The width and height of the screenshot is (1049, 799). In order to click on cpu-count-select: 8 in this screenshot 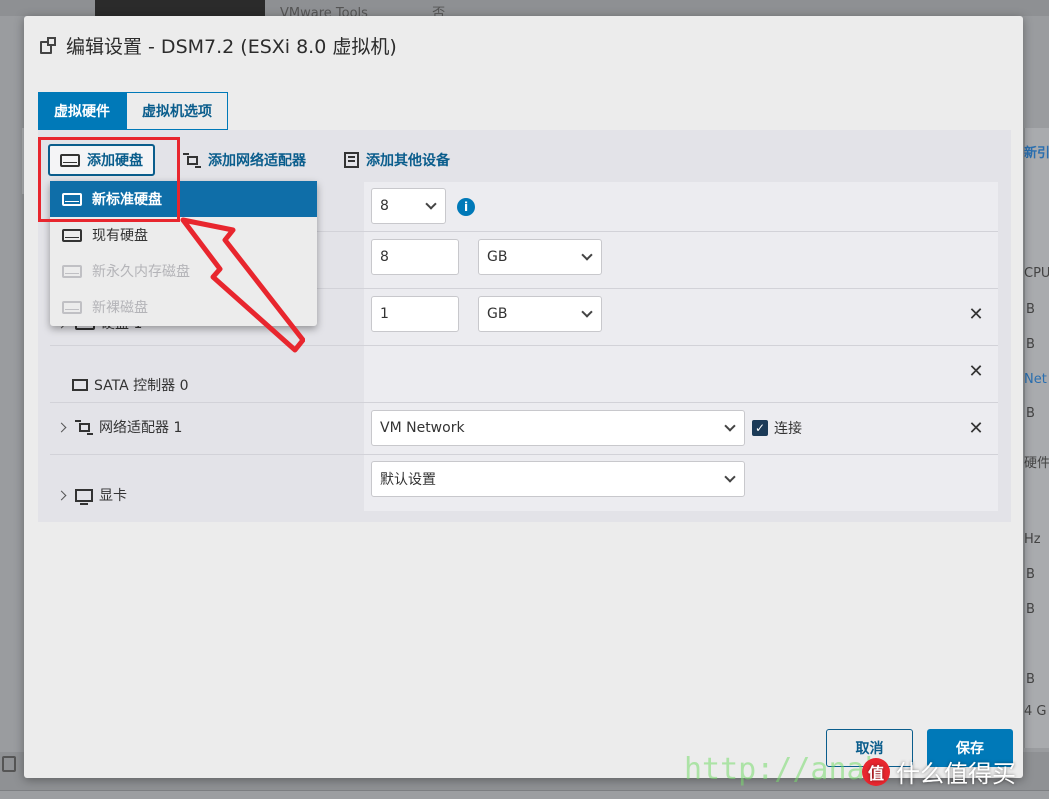, I will do `click(408, 206)`.